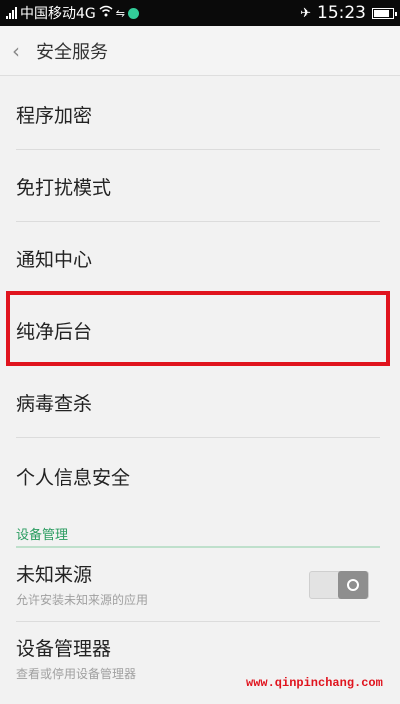 The width and height of the screenshot is (400, 704). Describe the element at coordinates (72, 52) in the screenshot. I see `page-title: 安全服务` at that location.